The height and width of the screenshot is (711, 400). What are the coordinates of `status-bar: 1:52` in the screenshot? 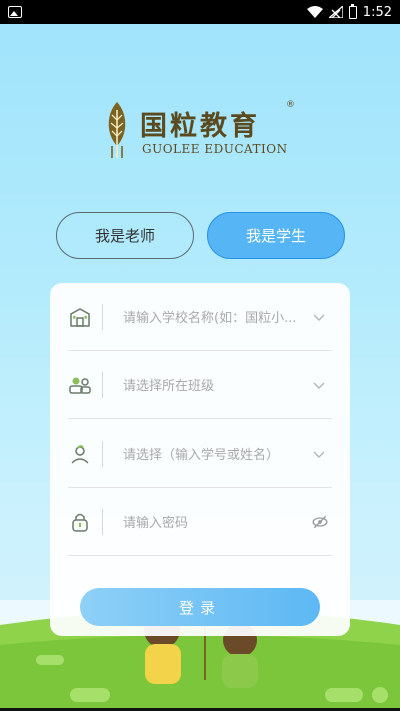 It's located at (200, 12).